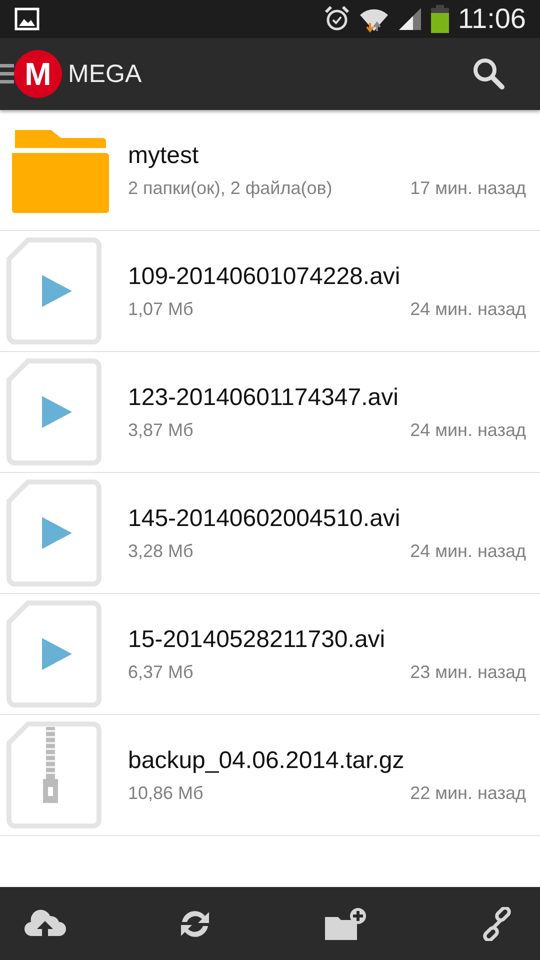 The width and height of the screenshot is (540, 960). I want to click on file-row: backup_04.06.2014.tar.gz 10,86 Мб 22 мин. назад, so click(270, 775).